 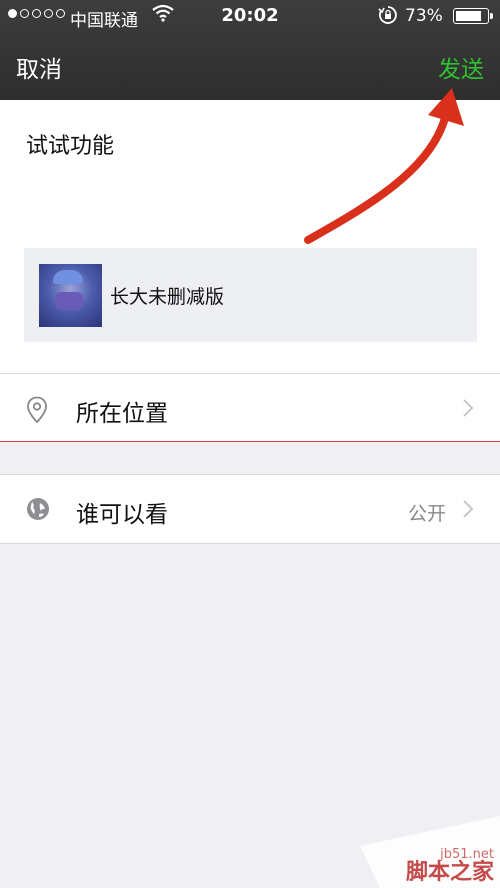 I want to click on send-button: 发送, so click(x=461, y=67).